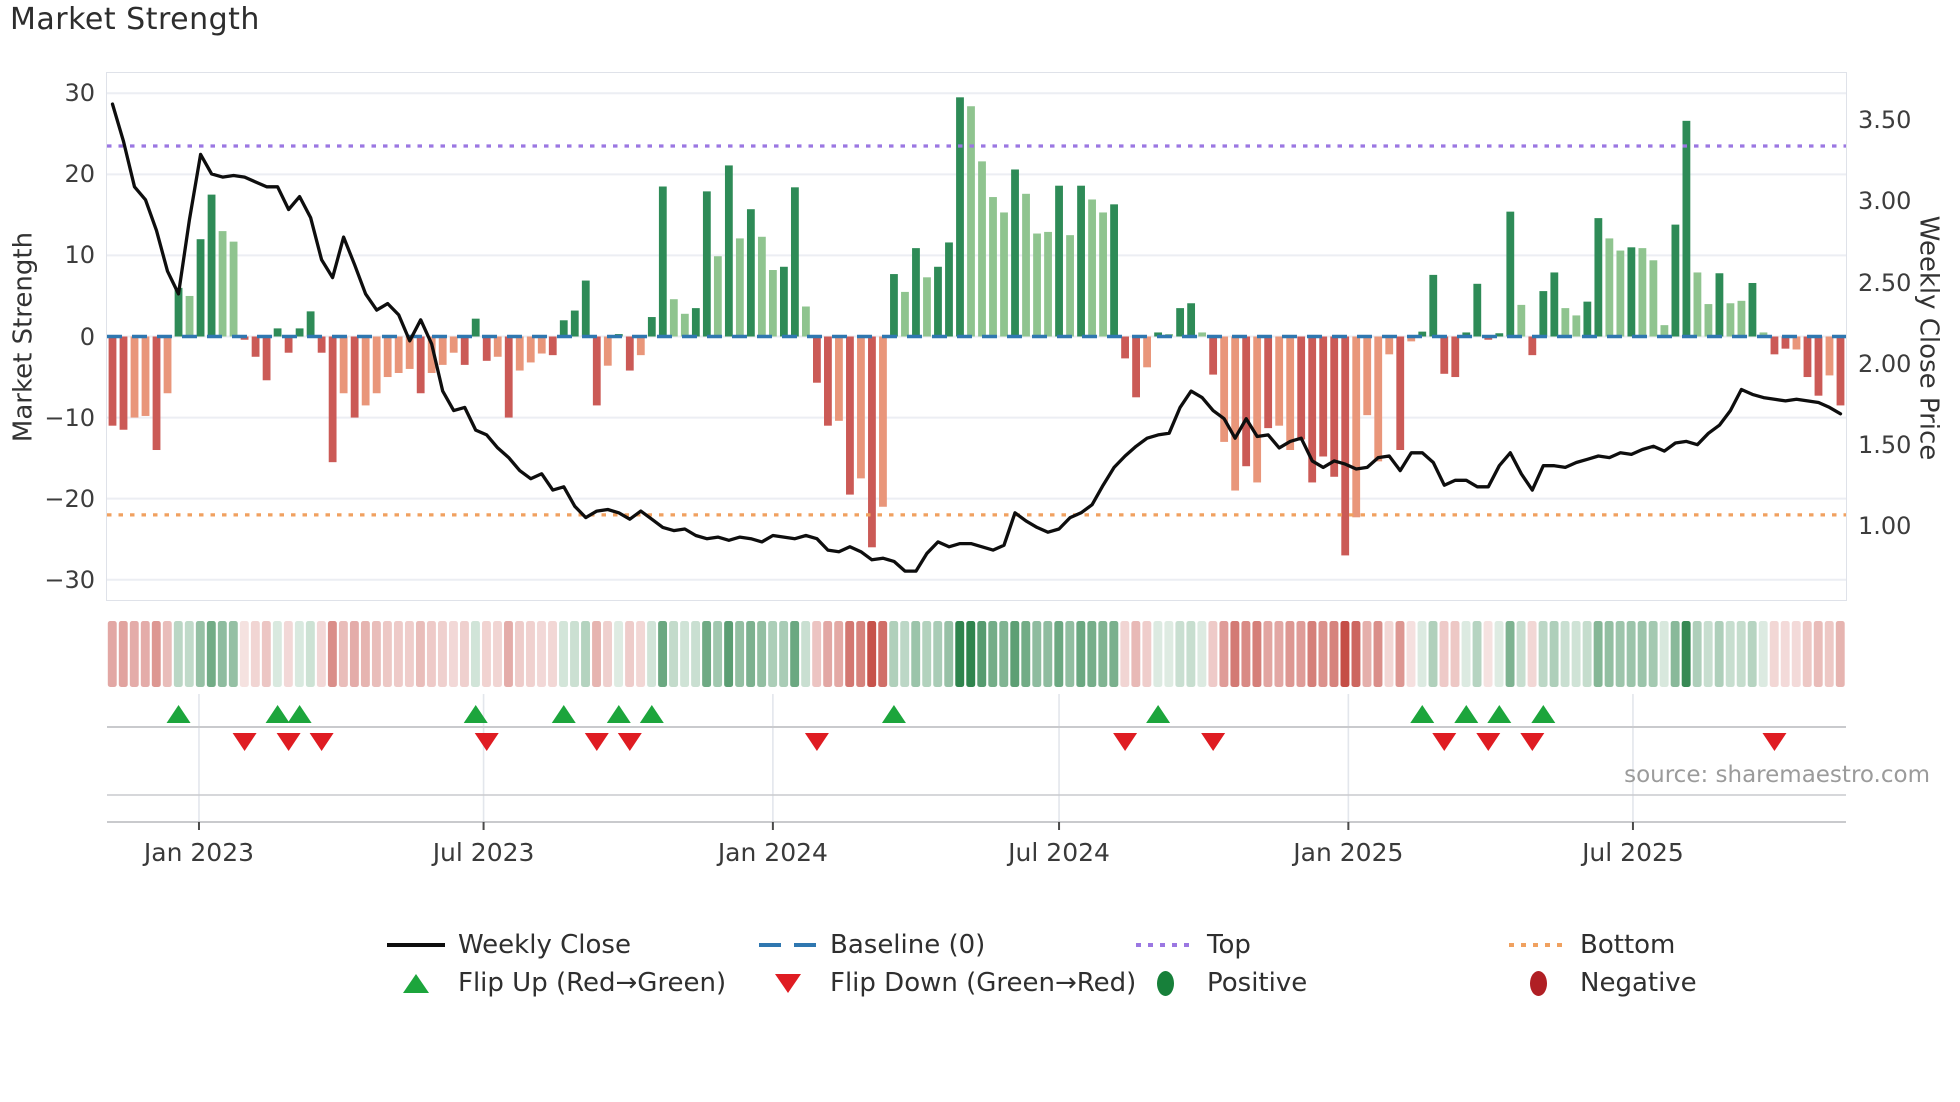 The width and height of the screenshot is (1960, 1102). What do you see at coordinates (1638, 983) in the screenshot?
I see `legend-label: Negative` at bounding box center [1638, 983].